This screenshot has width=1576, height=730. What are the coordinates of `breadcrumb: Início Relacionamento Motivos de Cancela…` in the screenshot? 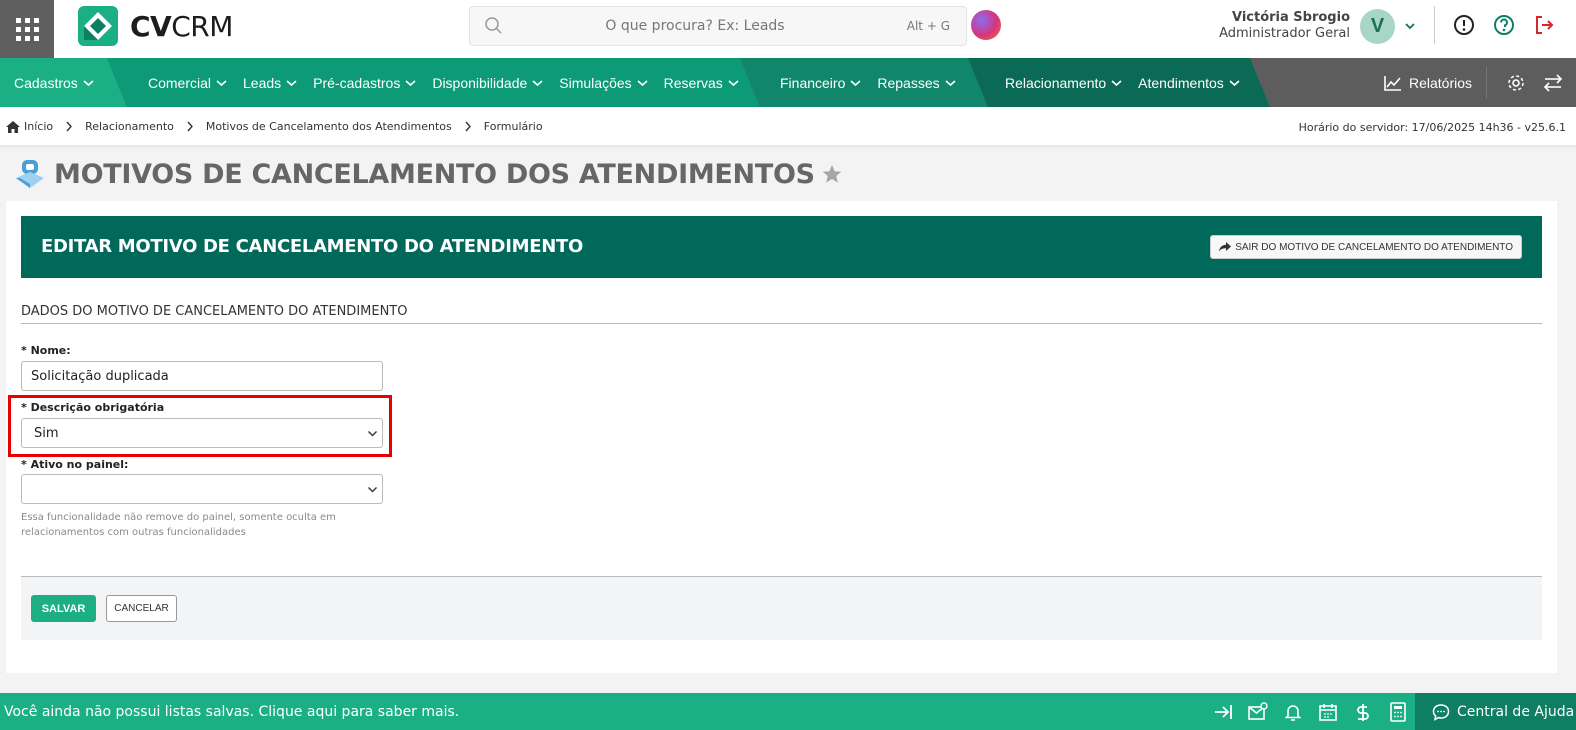 It's located at (274, 126).